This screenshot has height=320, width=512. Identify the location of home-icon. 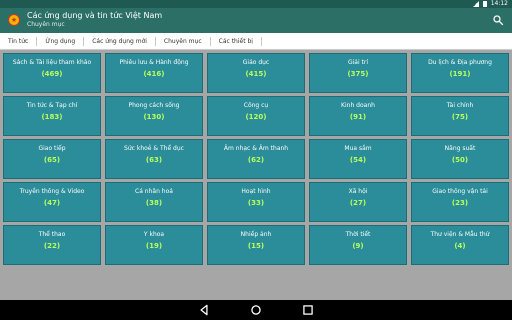
(256, 310).